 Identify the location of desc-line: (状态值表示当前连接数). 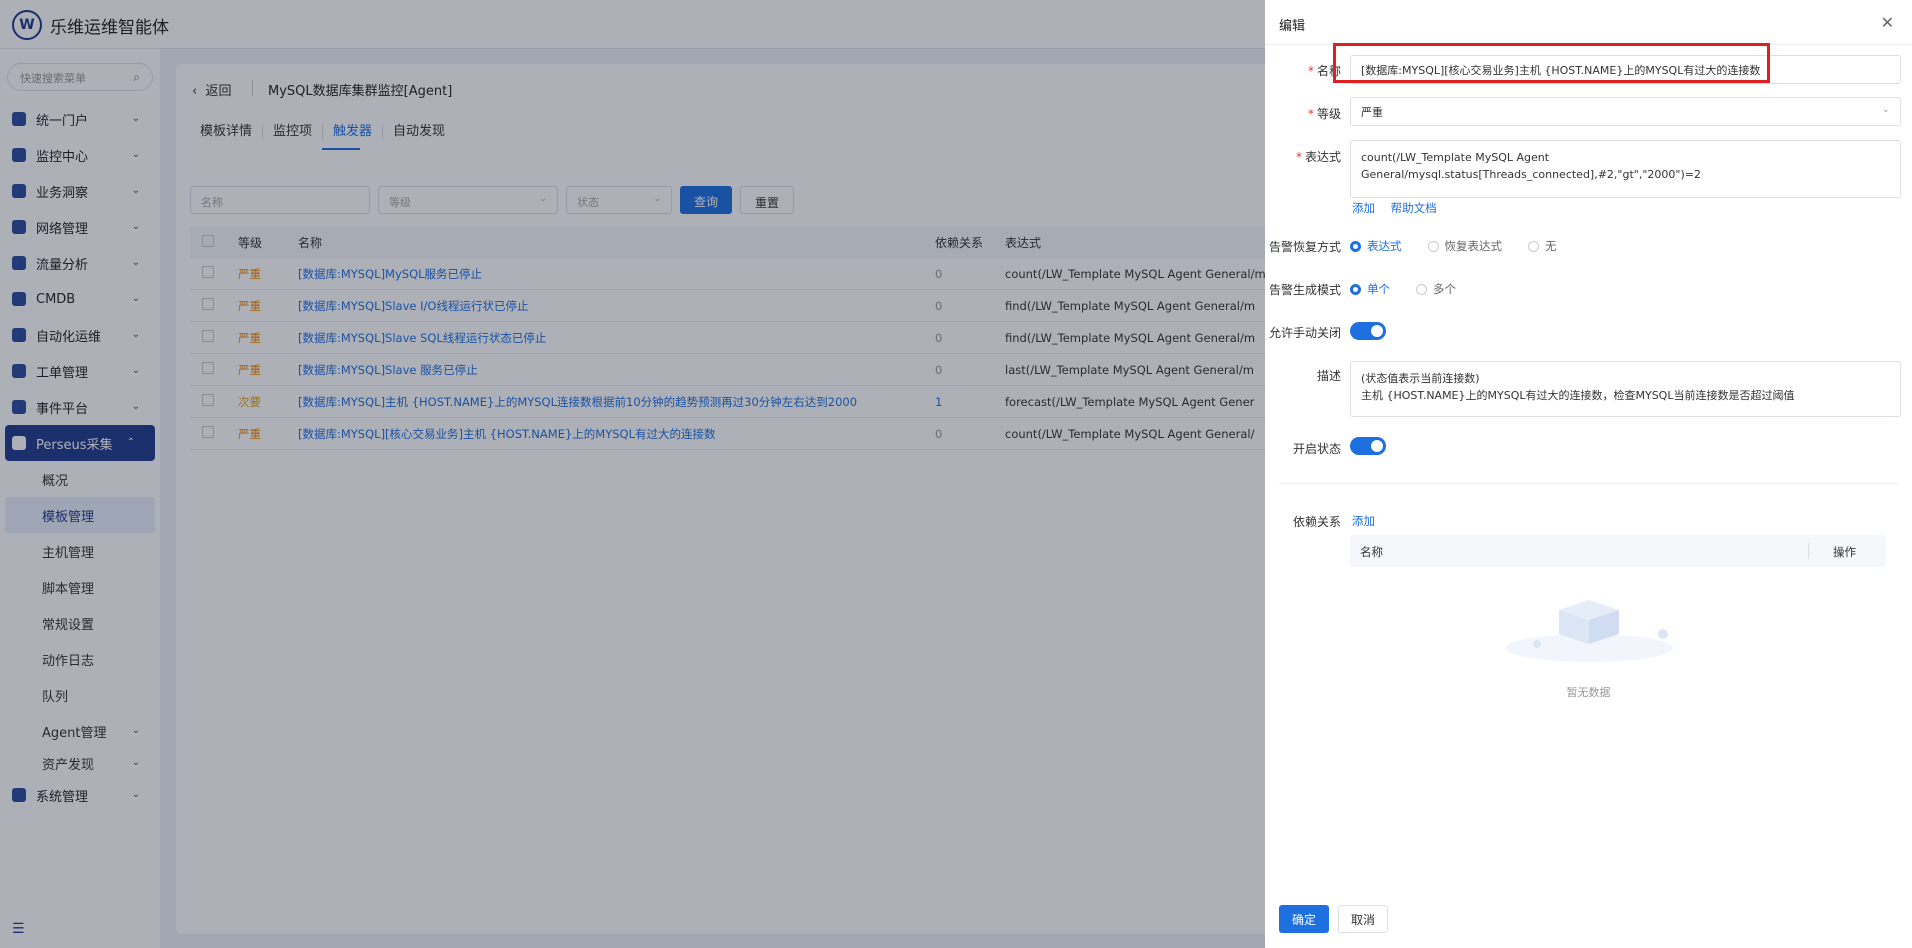
(1420, 378).